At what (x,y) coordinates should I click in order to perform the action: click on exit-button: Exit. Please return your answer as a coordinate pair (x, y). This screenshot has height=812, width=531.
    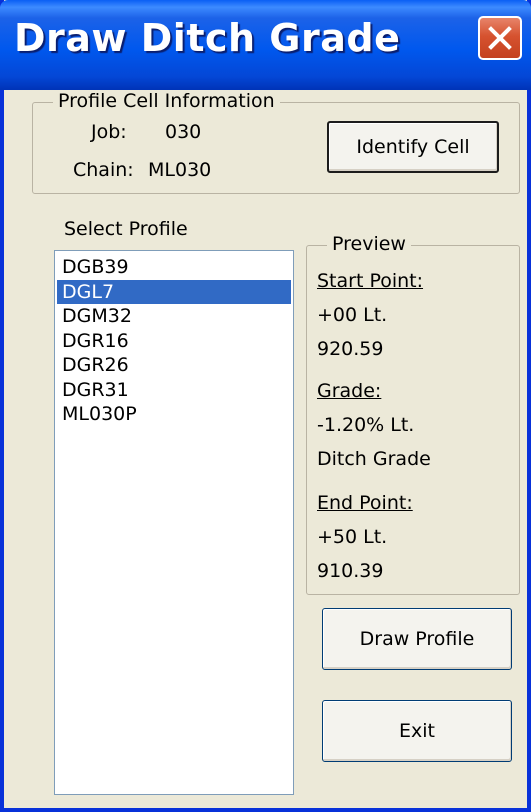
    Looking at the image, I should click on (417, 731).